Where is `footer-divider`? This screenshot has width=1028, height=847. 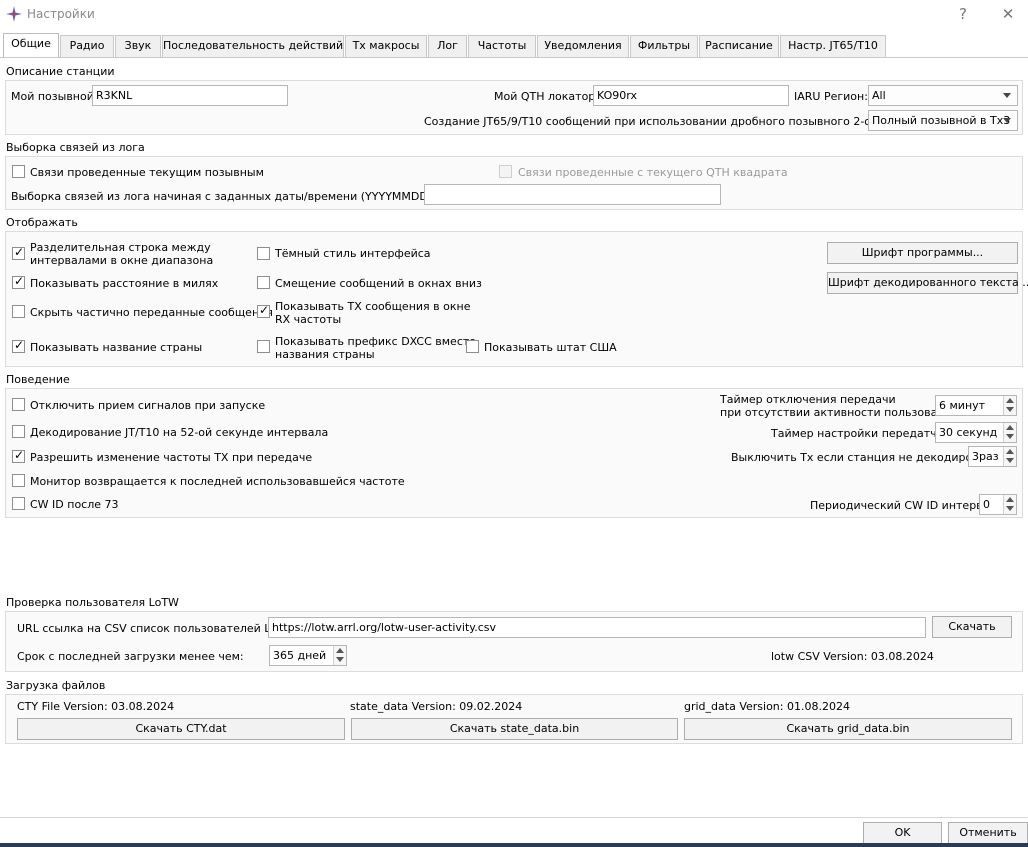
footer-divider is located at coordinates (514, 817).